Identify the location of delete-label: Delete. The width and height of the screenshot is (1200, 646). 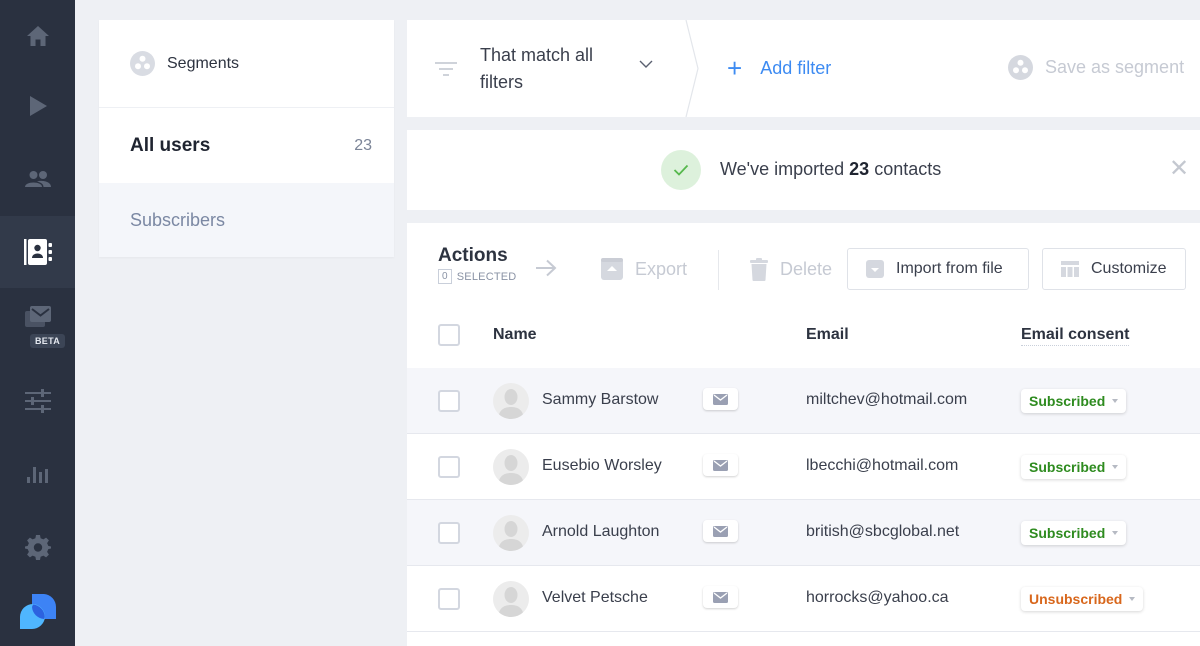
(806, 269).